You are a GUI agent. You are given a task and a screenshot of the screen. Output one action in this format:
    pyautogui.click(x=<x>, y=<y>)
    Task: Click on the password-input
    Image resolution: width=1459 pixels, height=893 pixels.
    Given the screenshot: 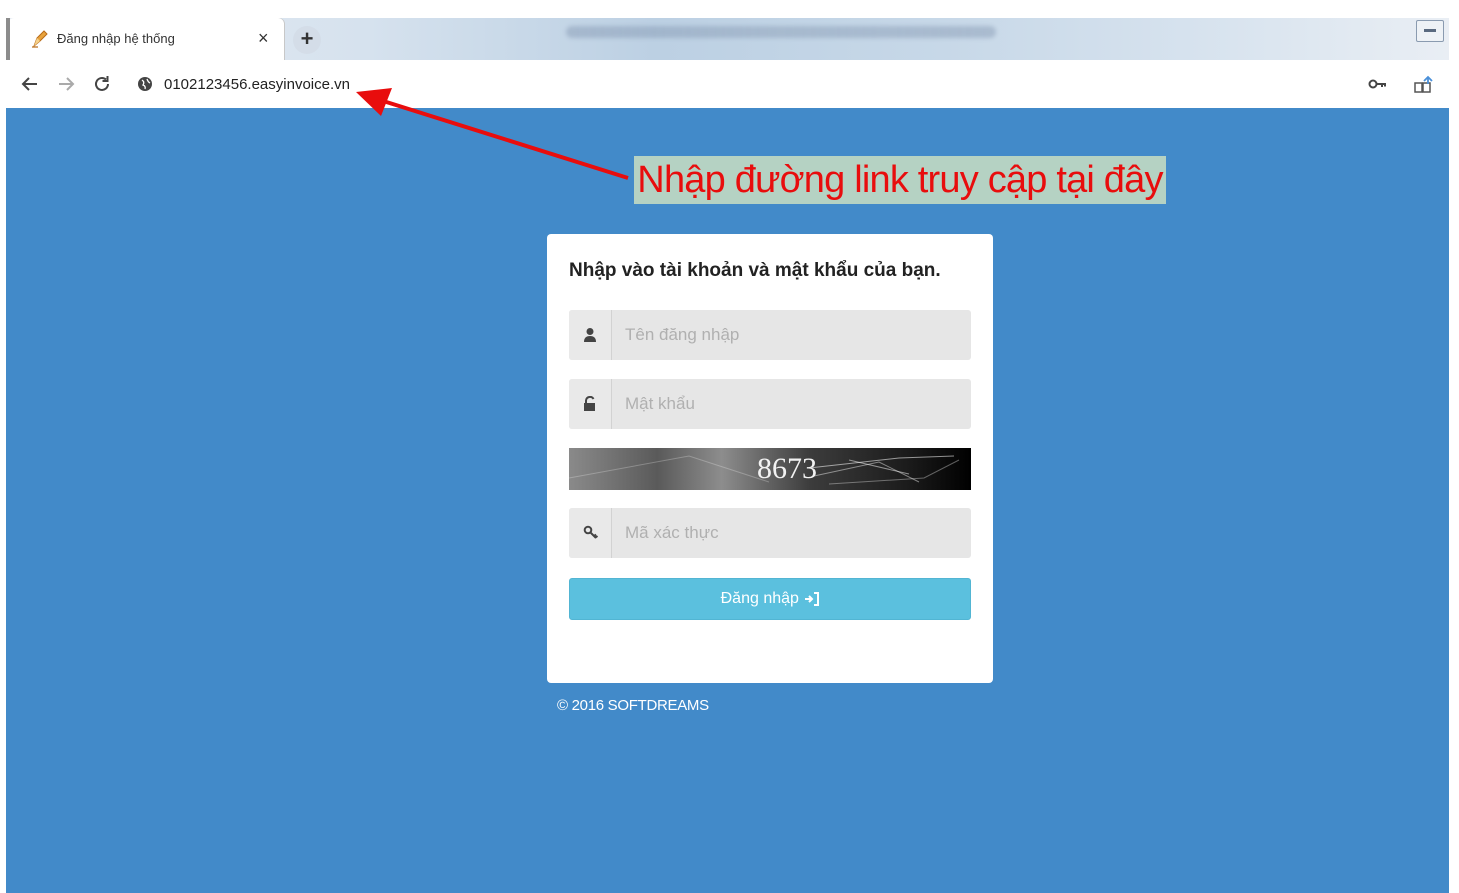 What is the action you would take?
    pyautogui.click(x=794, y=404)
    